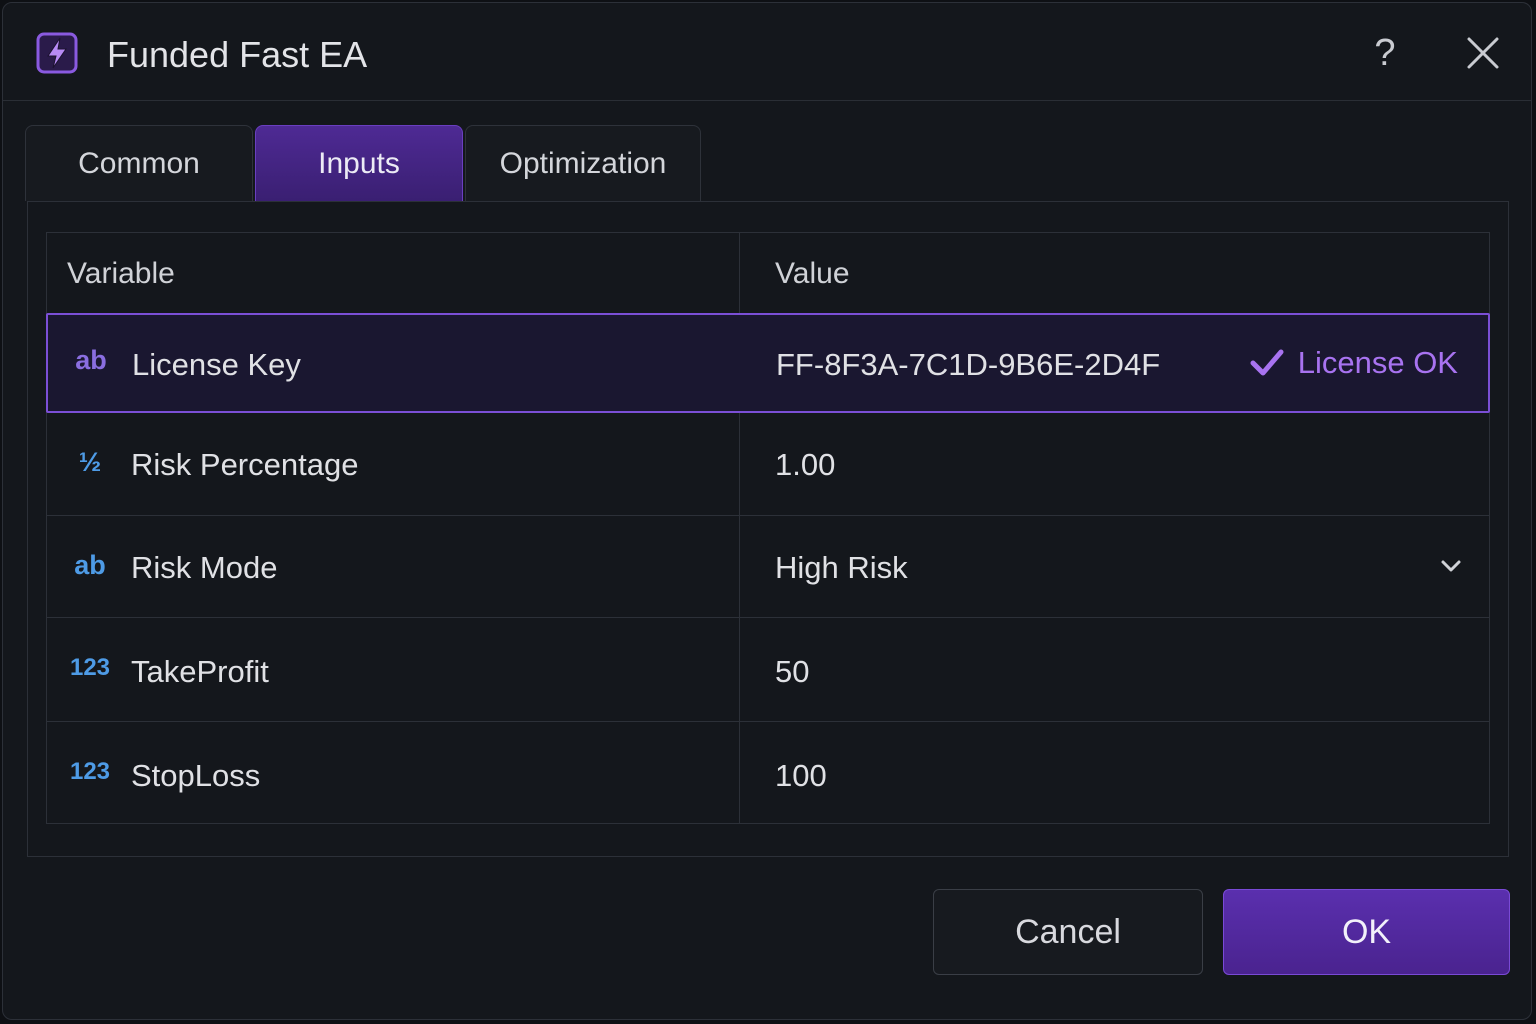 Image resolution: width=1536 pixels, height=1024 pixels. I want to click on license-status-label: License OK, so click(1377, 362).